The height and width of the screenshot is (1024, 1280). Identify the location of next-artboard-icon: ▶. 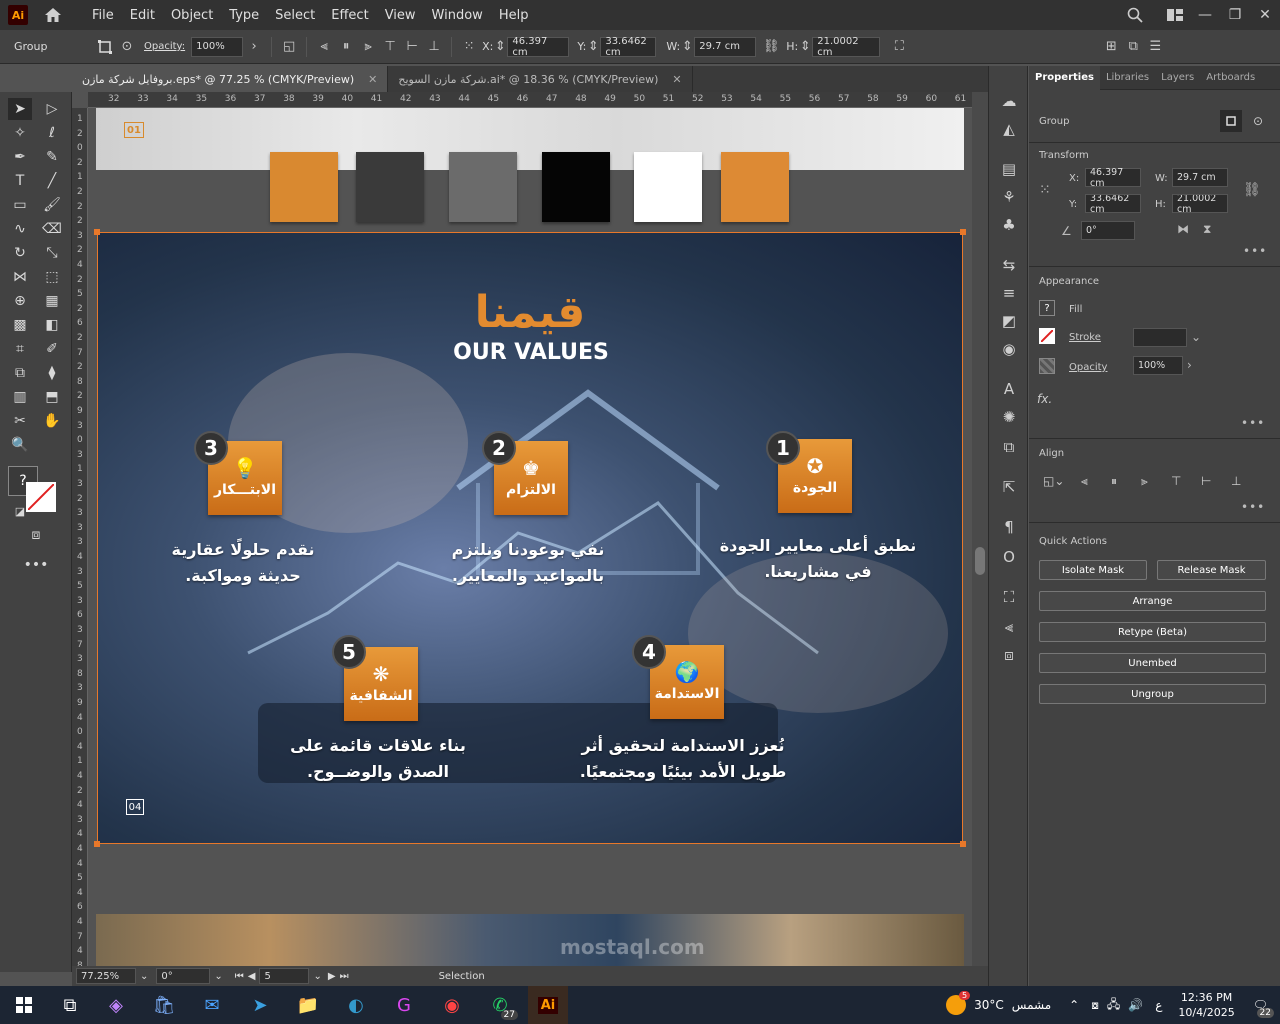
(332, 976).